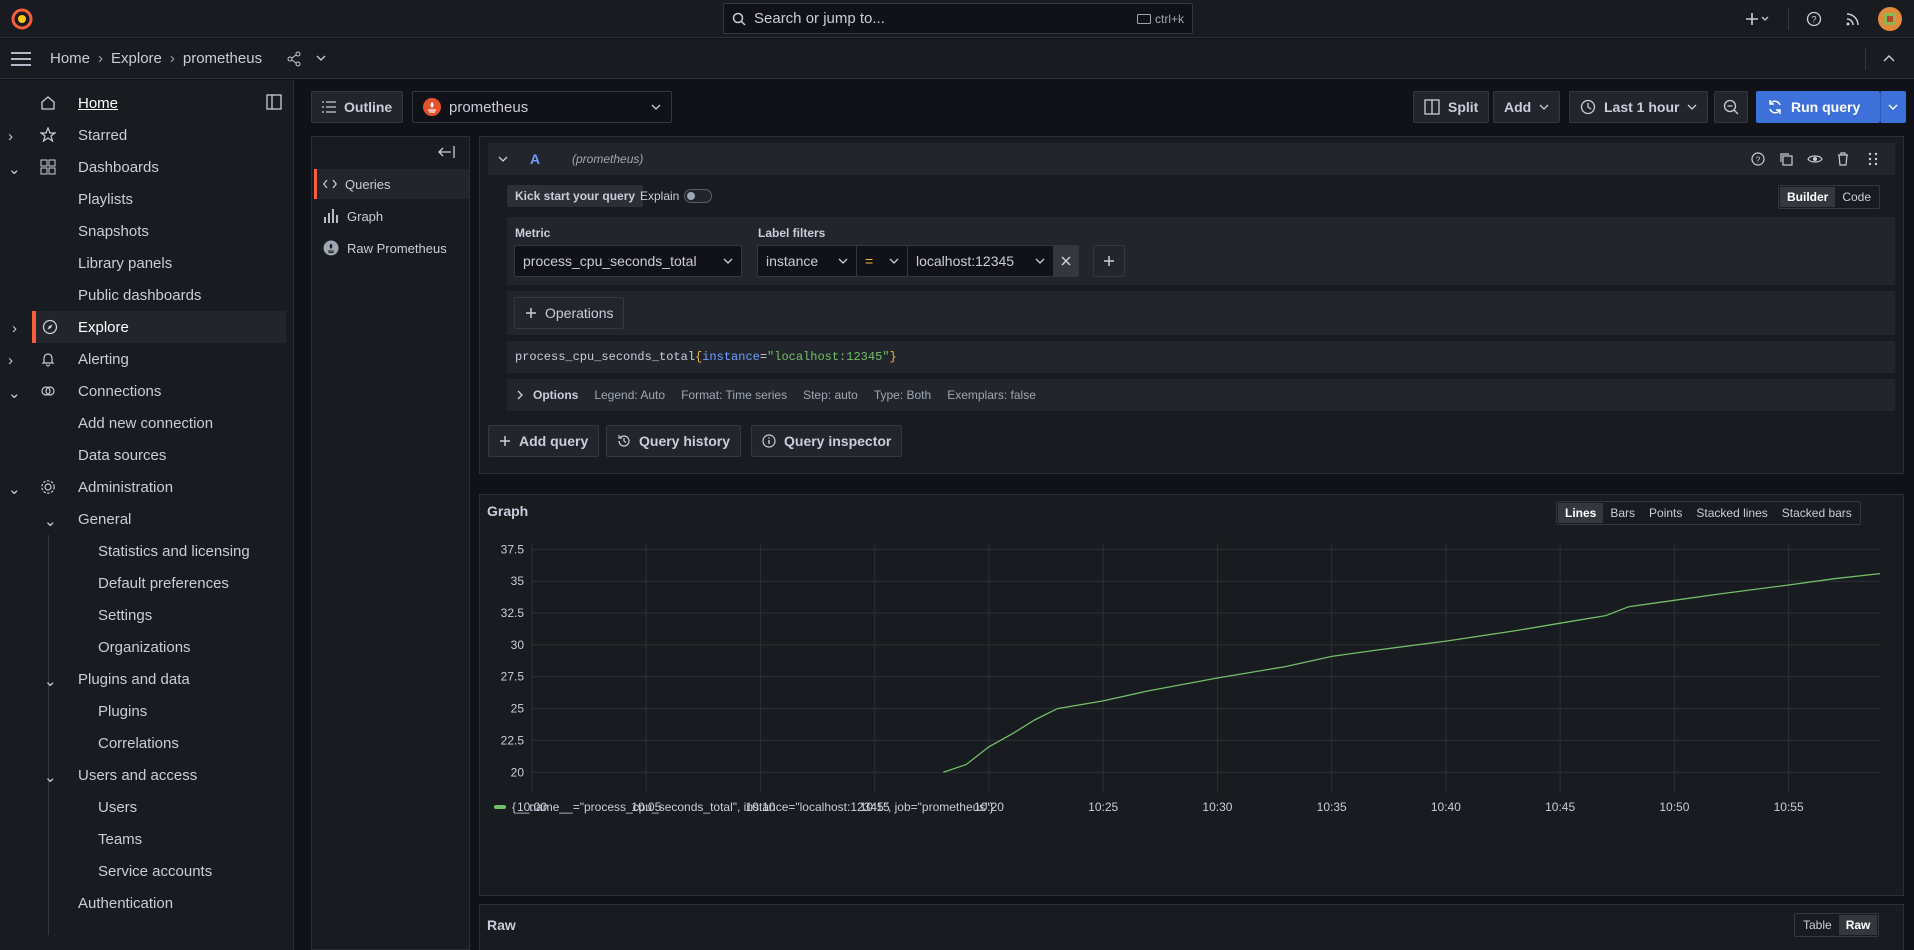 Image resolution: width=1914 pixels, height=950 pixels. What do you see at coordinates (147, 871) in the screenshot?
I see `sidebar-item-service-accounts: Service accounts` at bounding box center [147, 871].